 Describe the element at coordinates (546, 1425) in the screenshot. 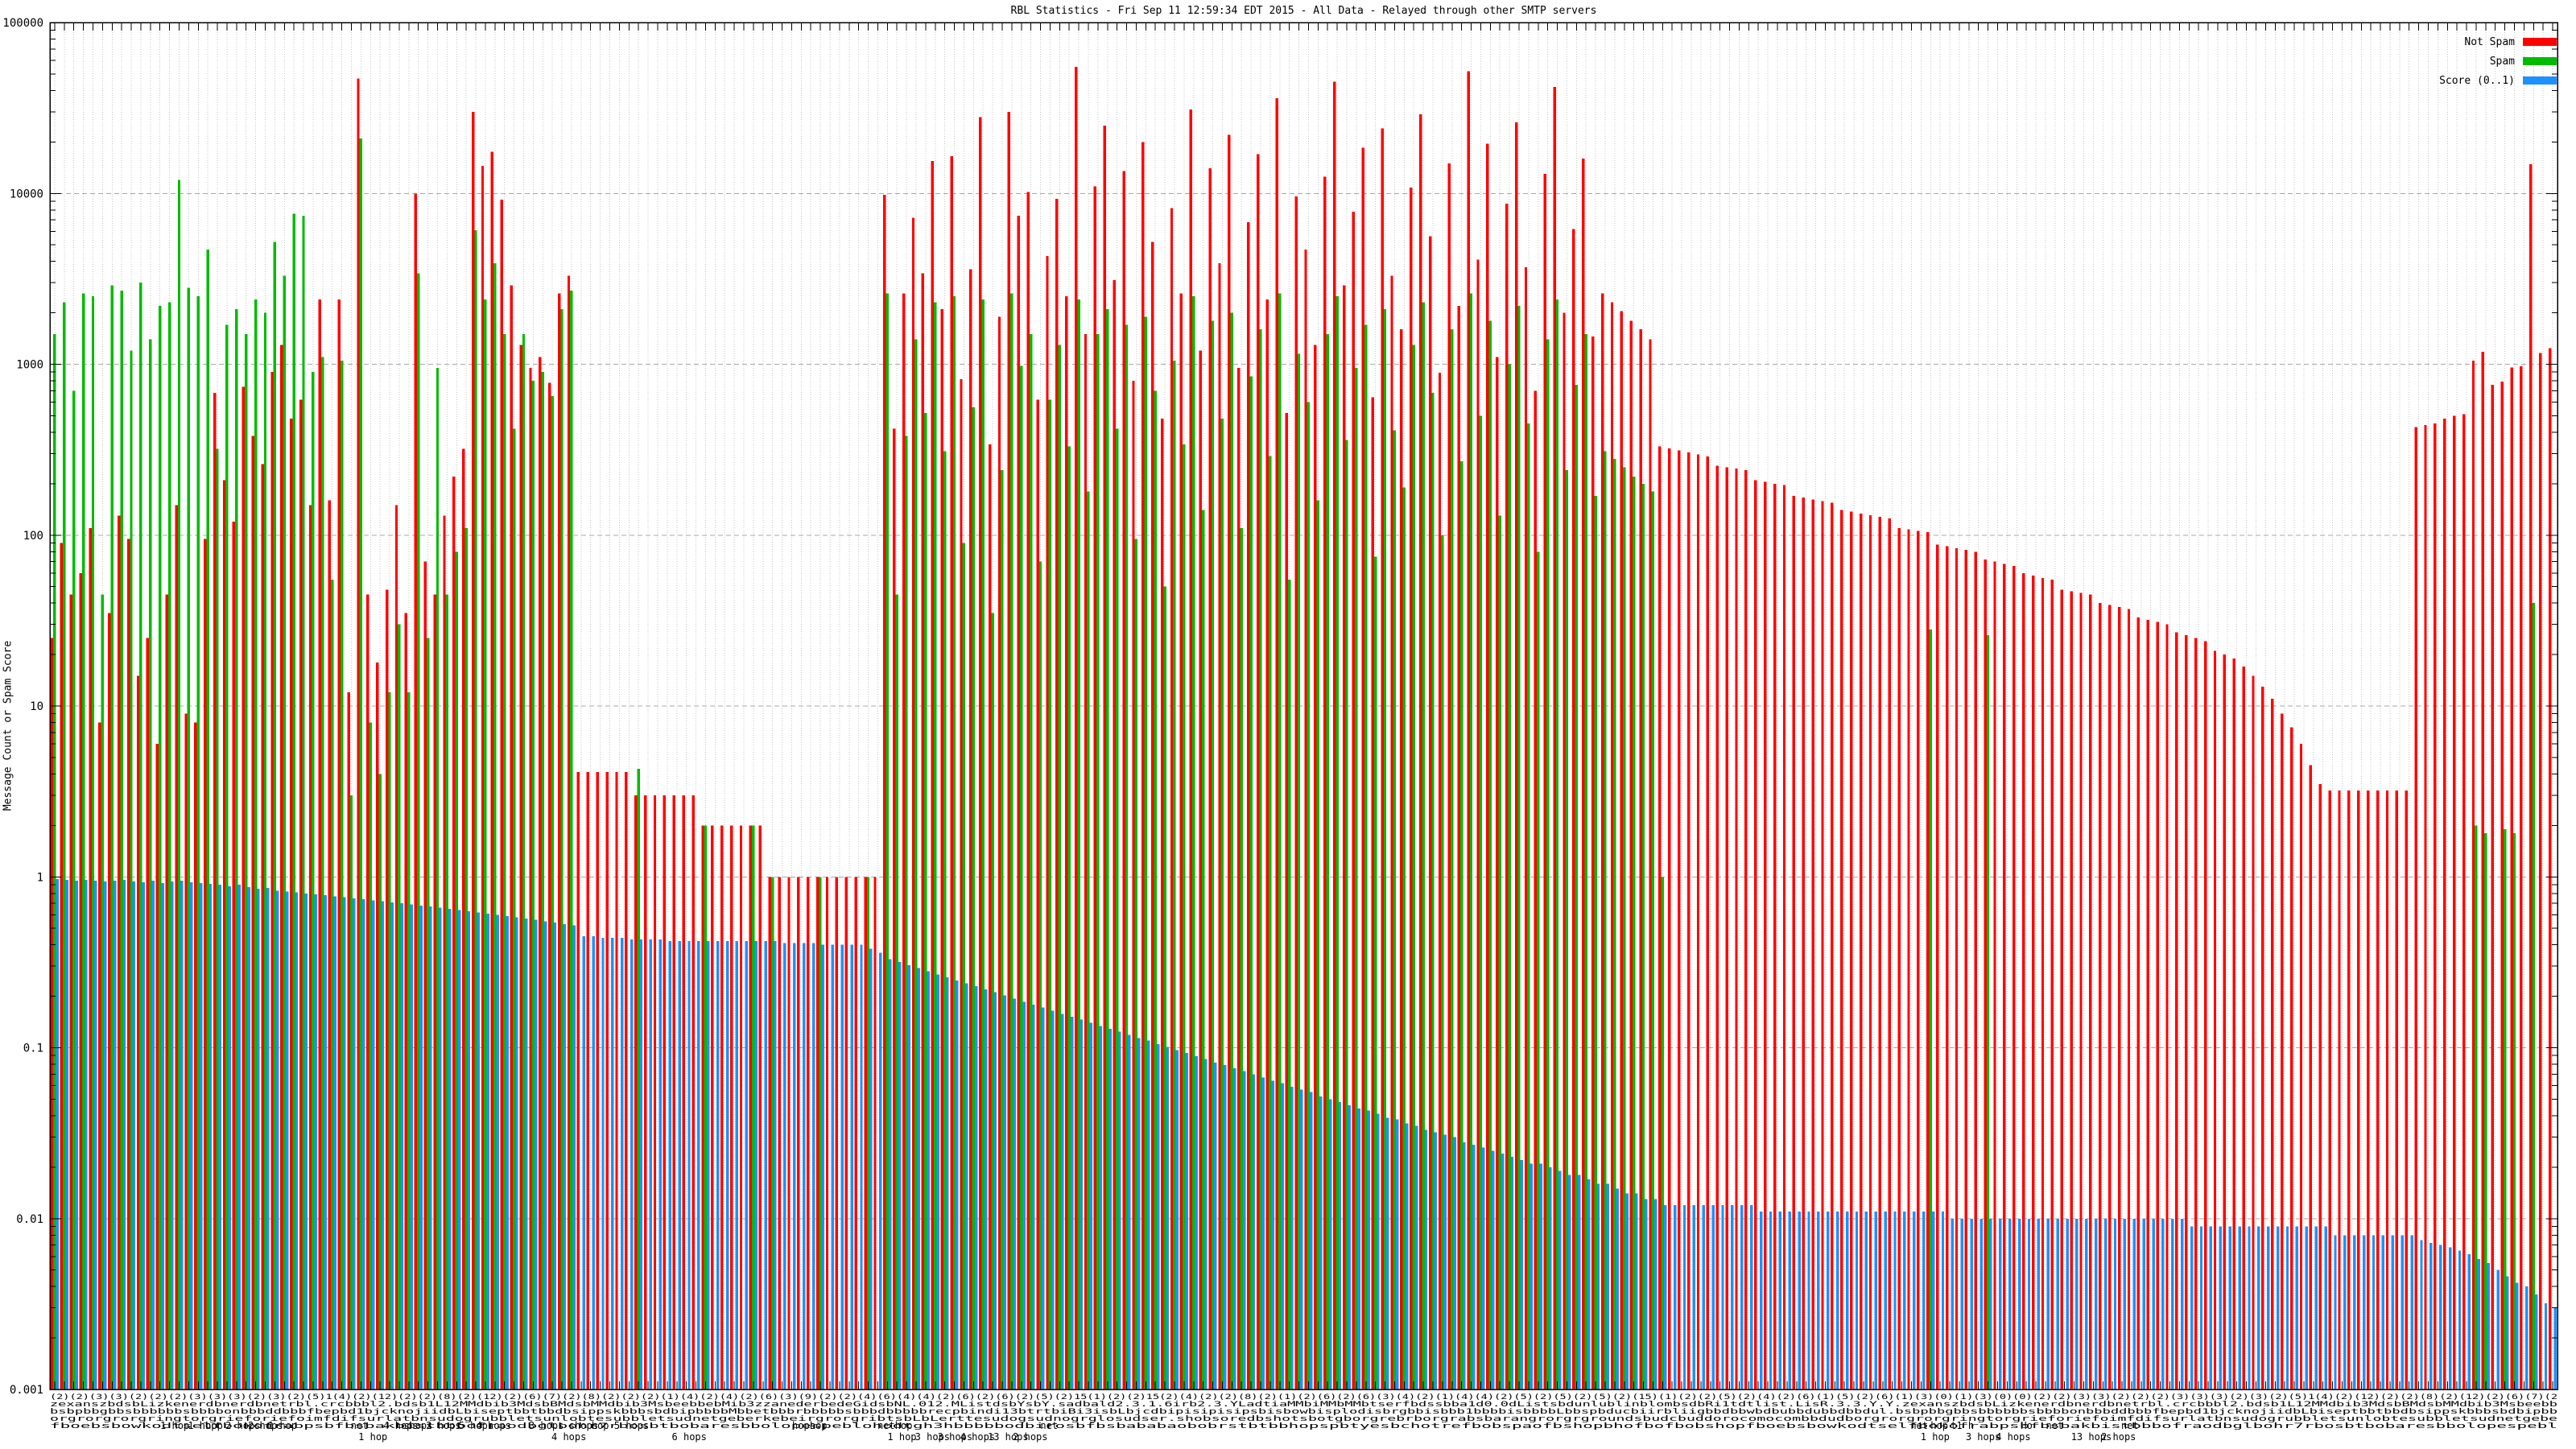

I see `x-label-fragment: 3 hops` at that location.